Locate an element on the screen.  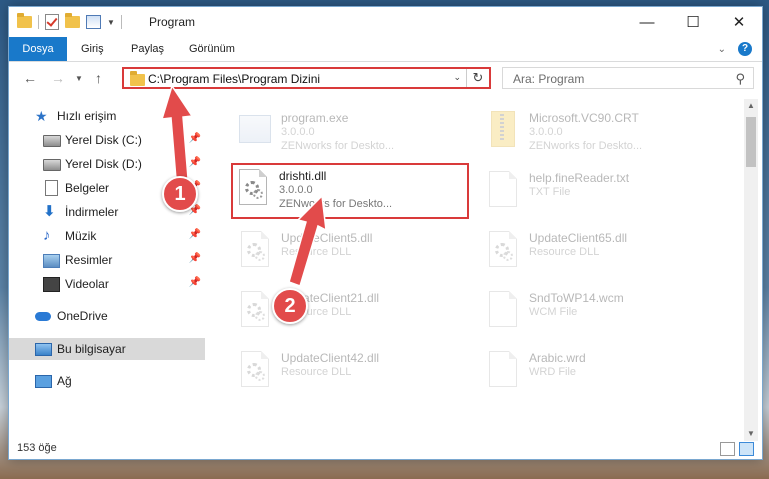
download-icon: ⬇ is located at coordinates (49, 211).